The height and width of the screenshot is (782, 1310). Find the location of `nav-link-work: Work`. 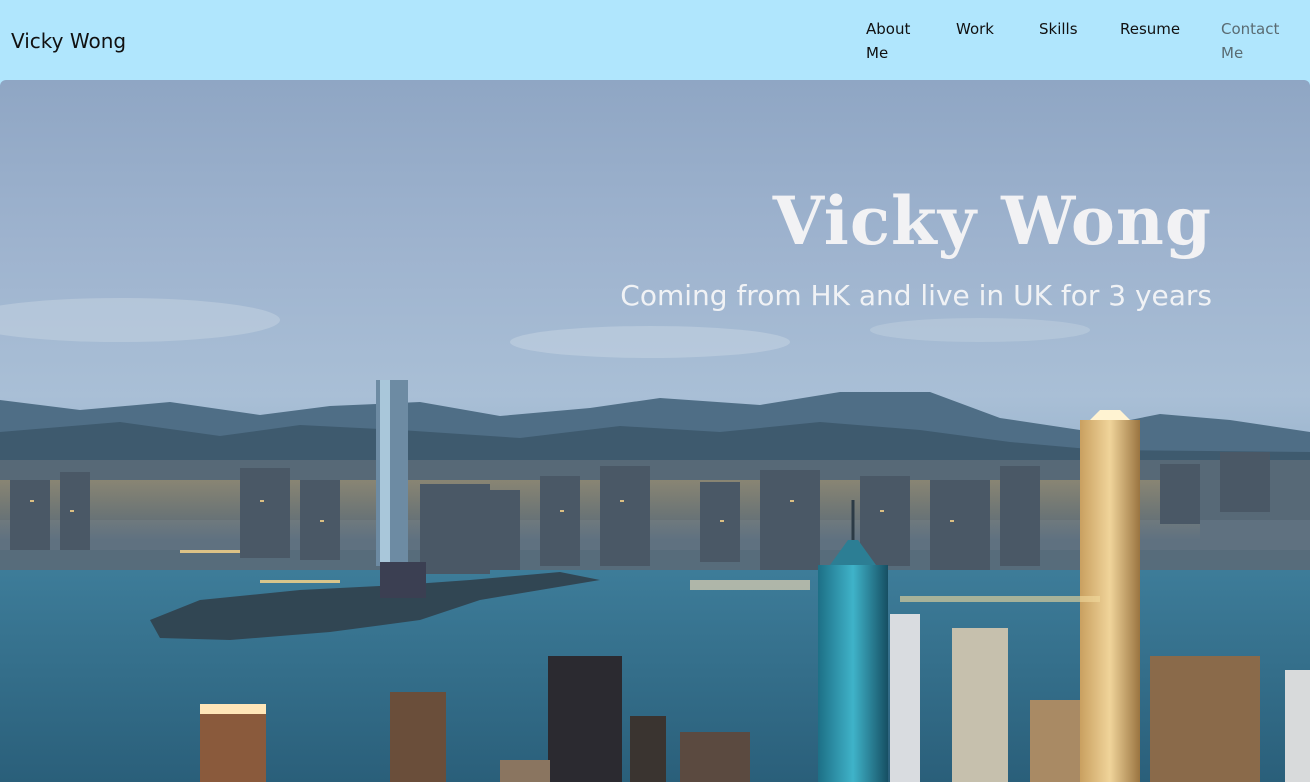

nav-link-work: Work is located at coordinates (975, 29).